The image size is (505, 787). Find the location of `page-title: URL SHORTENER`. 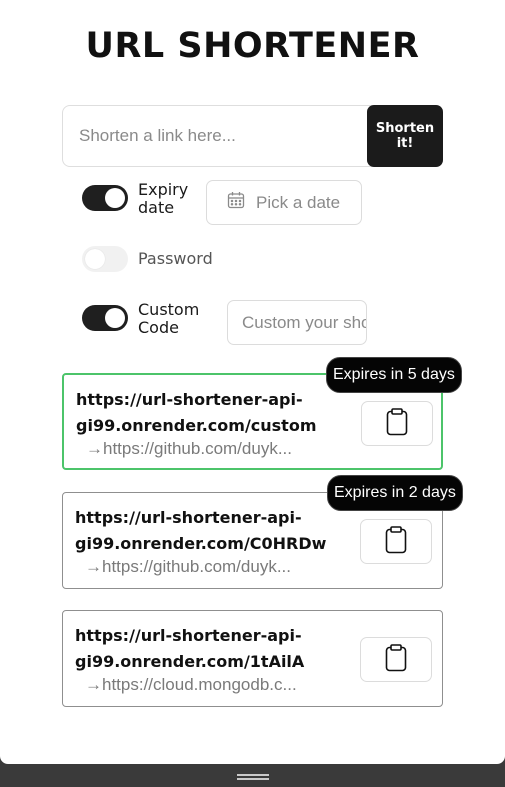

page-title: URL SHORTENER is located at coordinates (252, 46).